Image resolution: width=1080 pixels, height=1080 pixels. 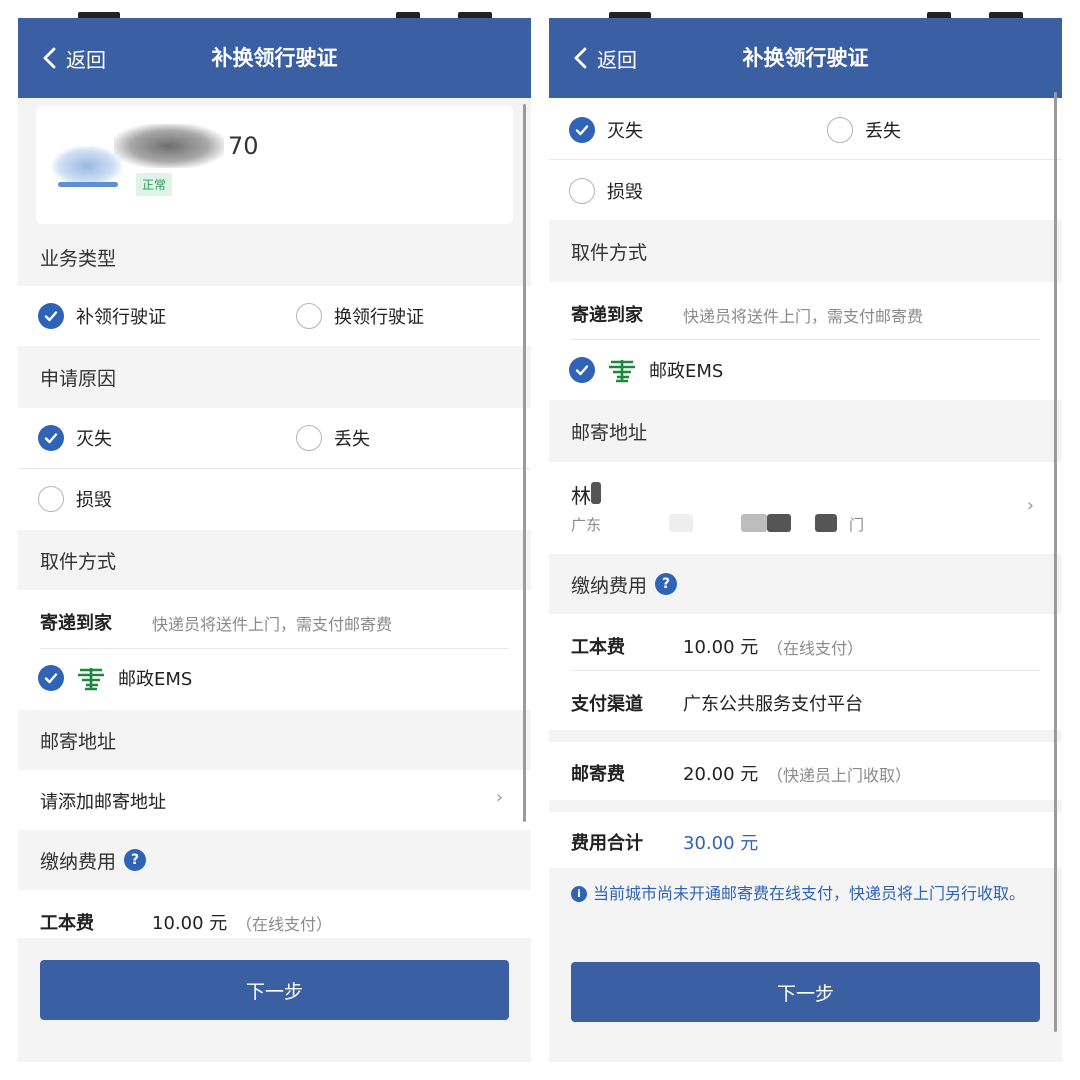 What do you see at coordinates (815, 648) in the screenshot?
I see `fee-note: （在线支付）` at bounding box center [815, 648].